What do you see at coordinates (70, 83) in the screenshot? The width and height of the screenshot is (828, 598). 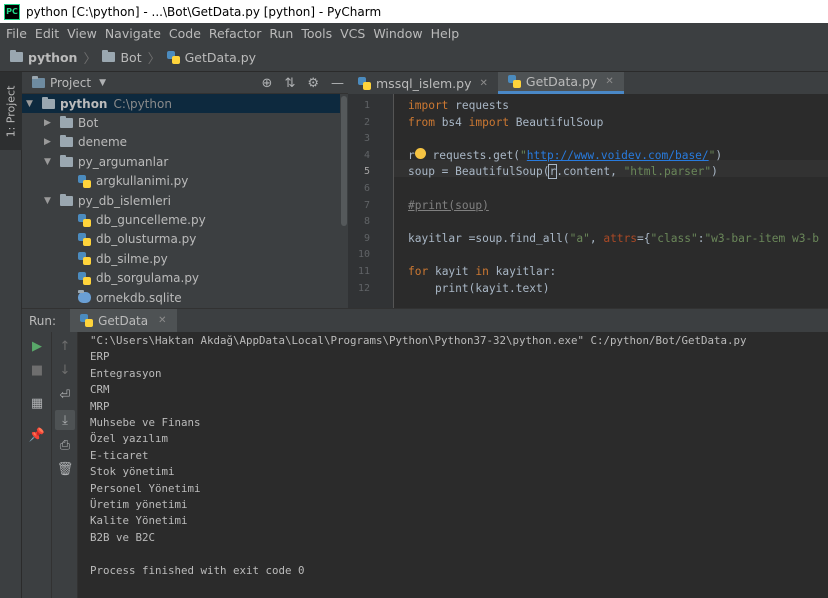 I see `project-view-selector: Project` at bounding box center [70, 83].